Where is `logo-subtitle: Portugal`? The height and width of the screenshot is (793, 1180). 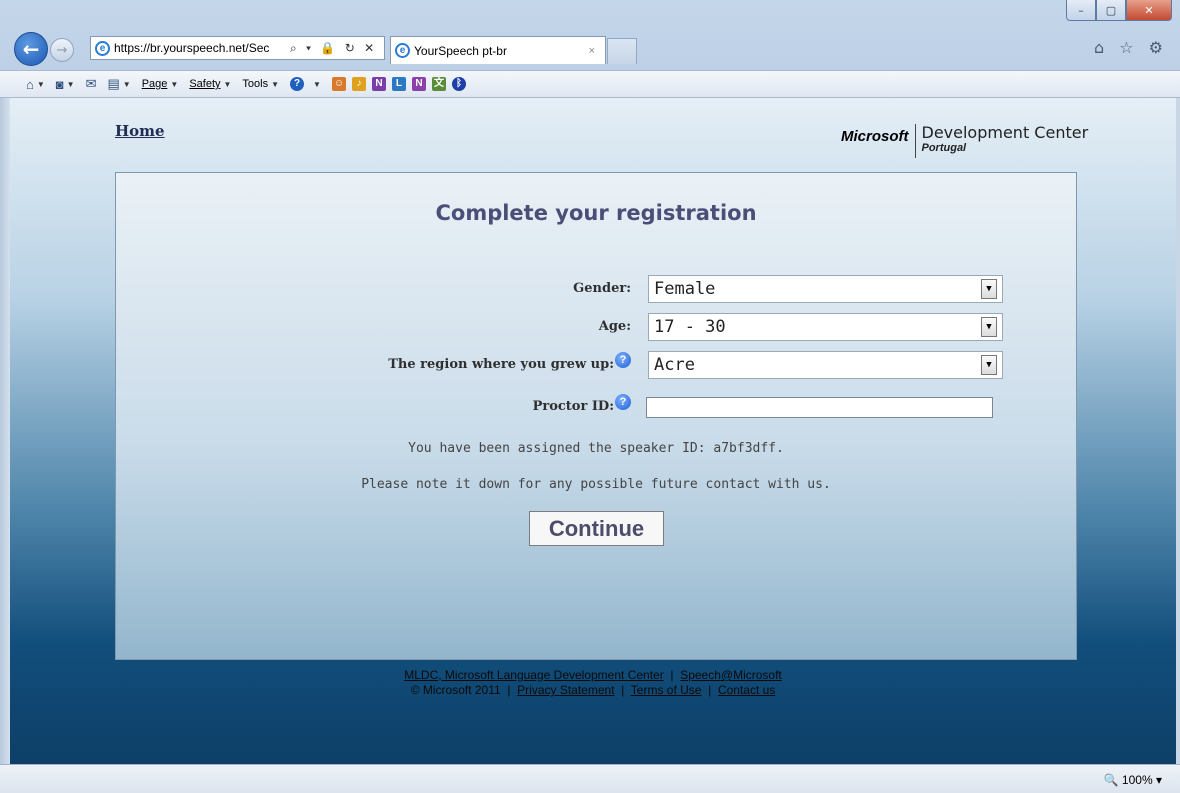 logo-subtitle: Portugal is located at coordinates (944, 148).